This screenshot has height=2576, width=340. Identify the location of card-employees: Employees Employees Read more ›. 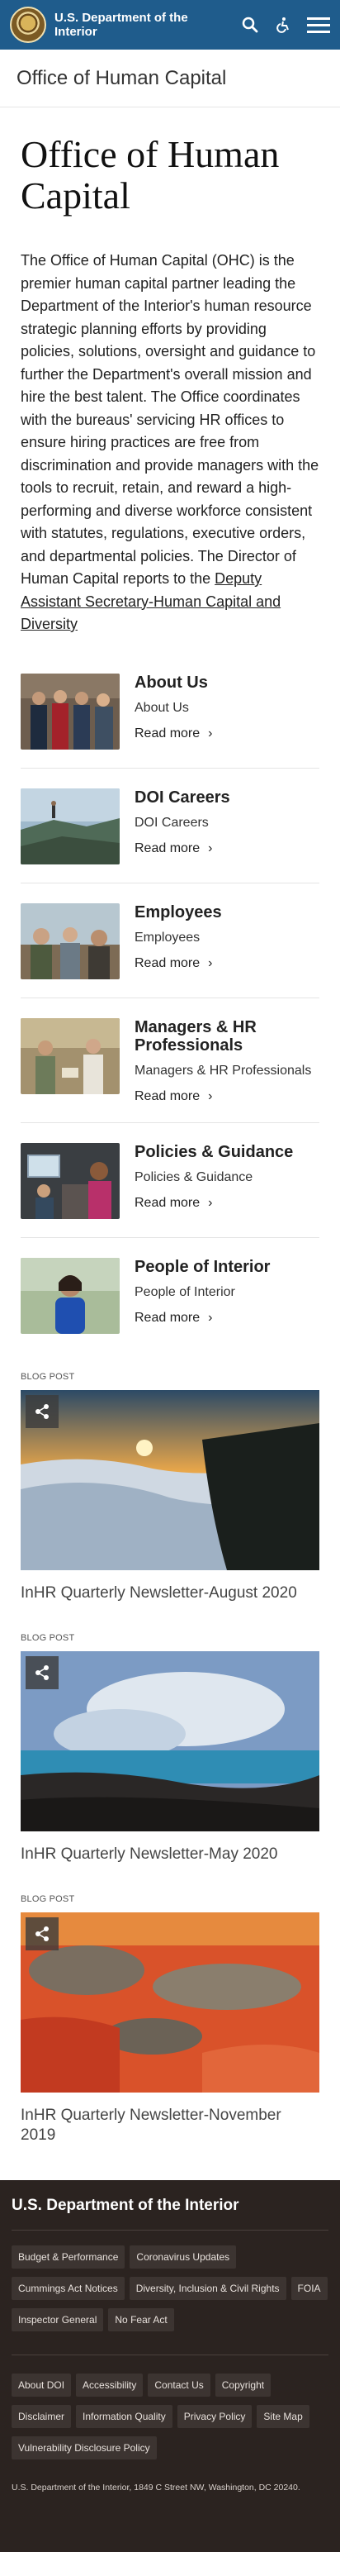
(170, 950).